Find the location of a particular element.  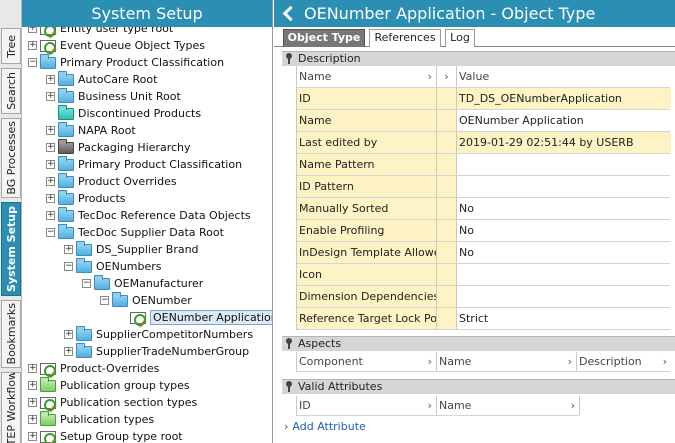

tree-node: + Publication types is located at coordinates (91, 419).